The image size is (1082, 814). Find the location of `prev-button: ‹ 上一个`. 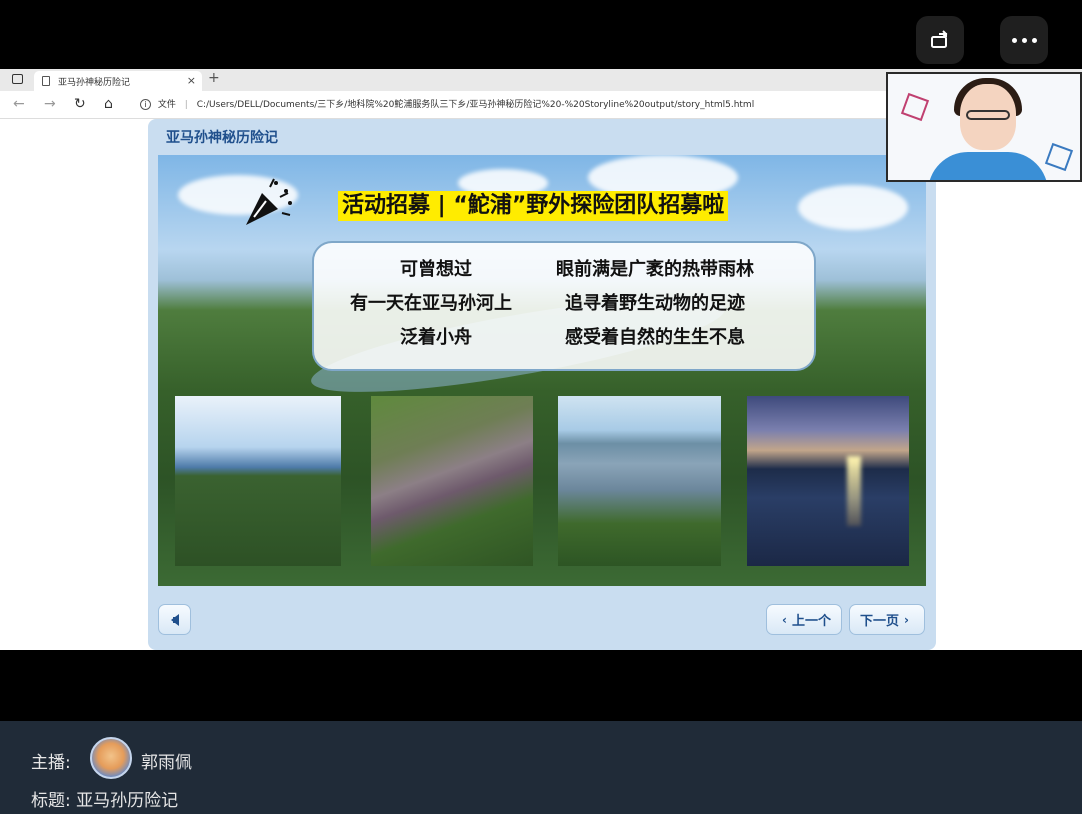

prev-button: ‹ 上一个 is located at coordinates (804, 619).